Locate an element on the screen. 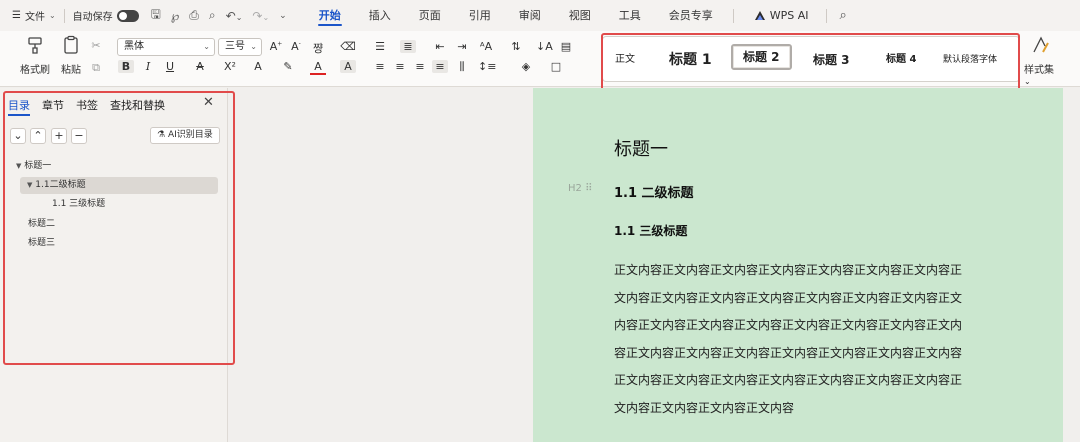 The image size is (1080, 442). tab-review: 审阅 is located at coordinates (530, 15).